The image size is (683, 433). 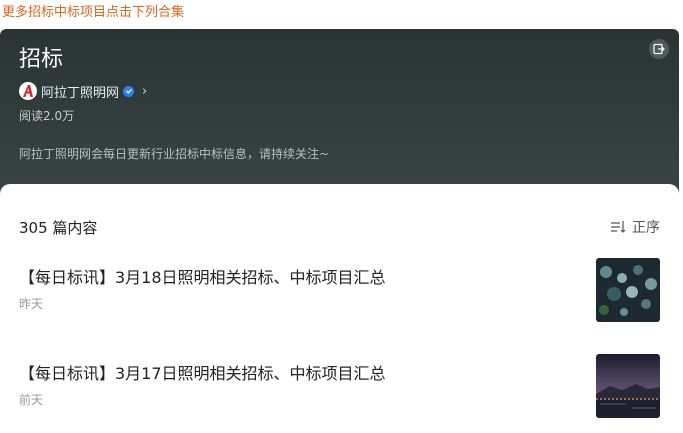 I want to click on collection-link: 更多招标中标项目点击下列合集, so click(x=93, y=13).